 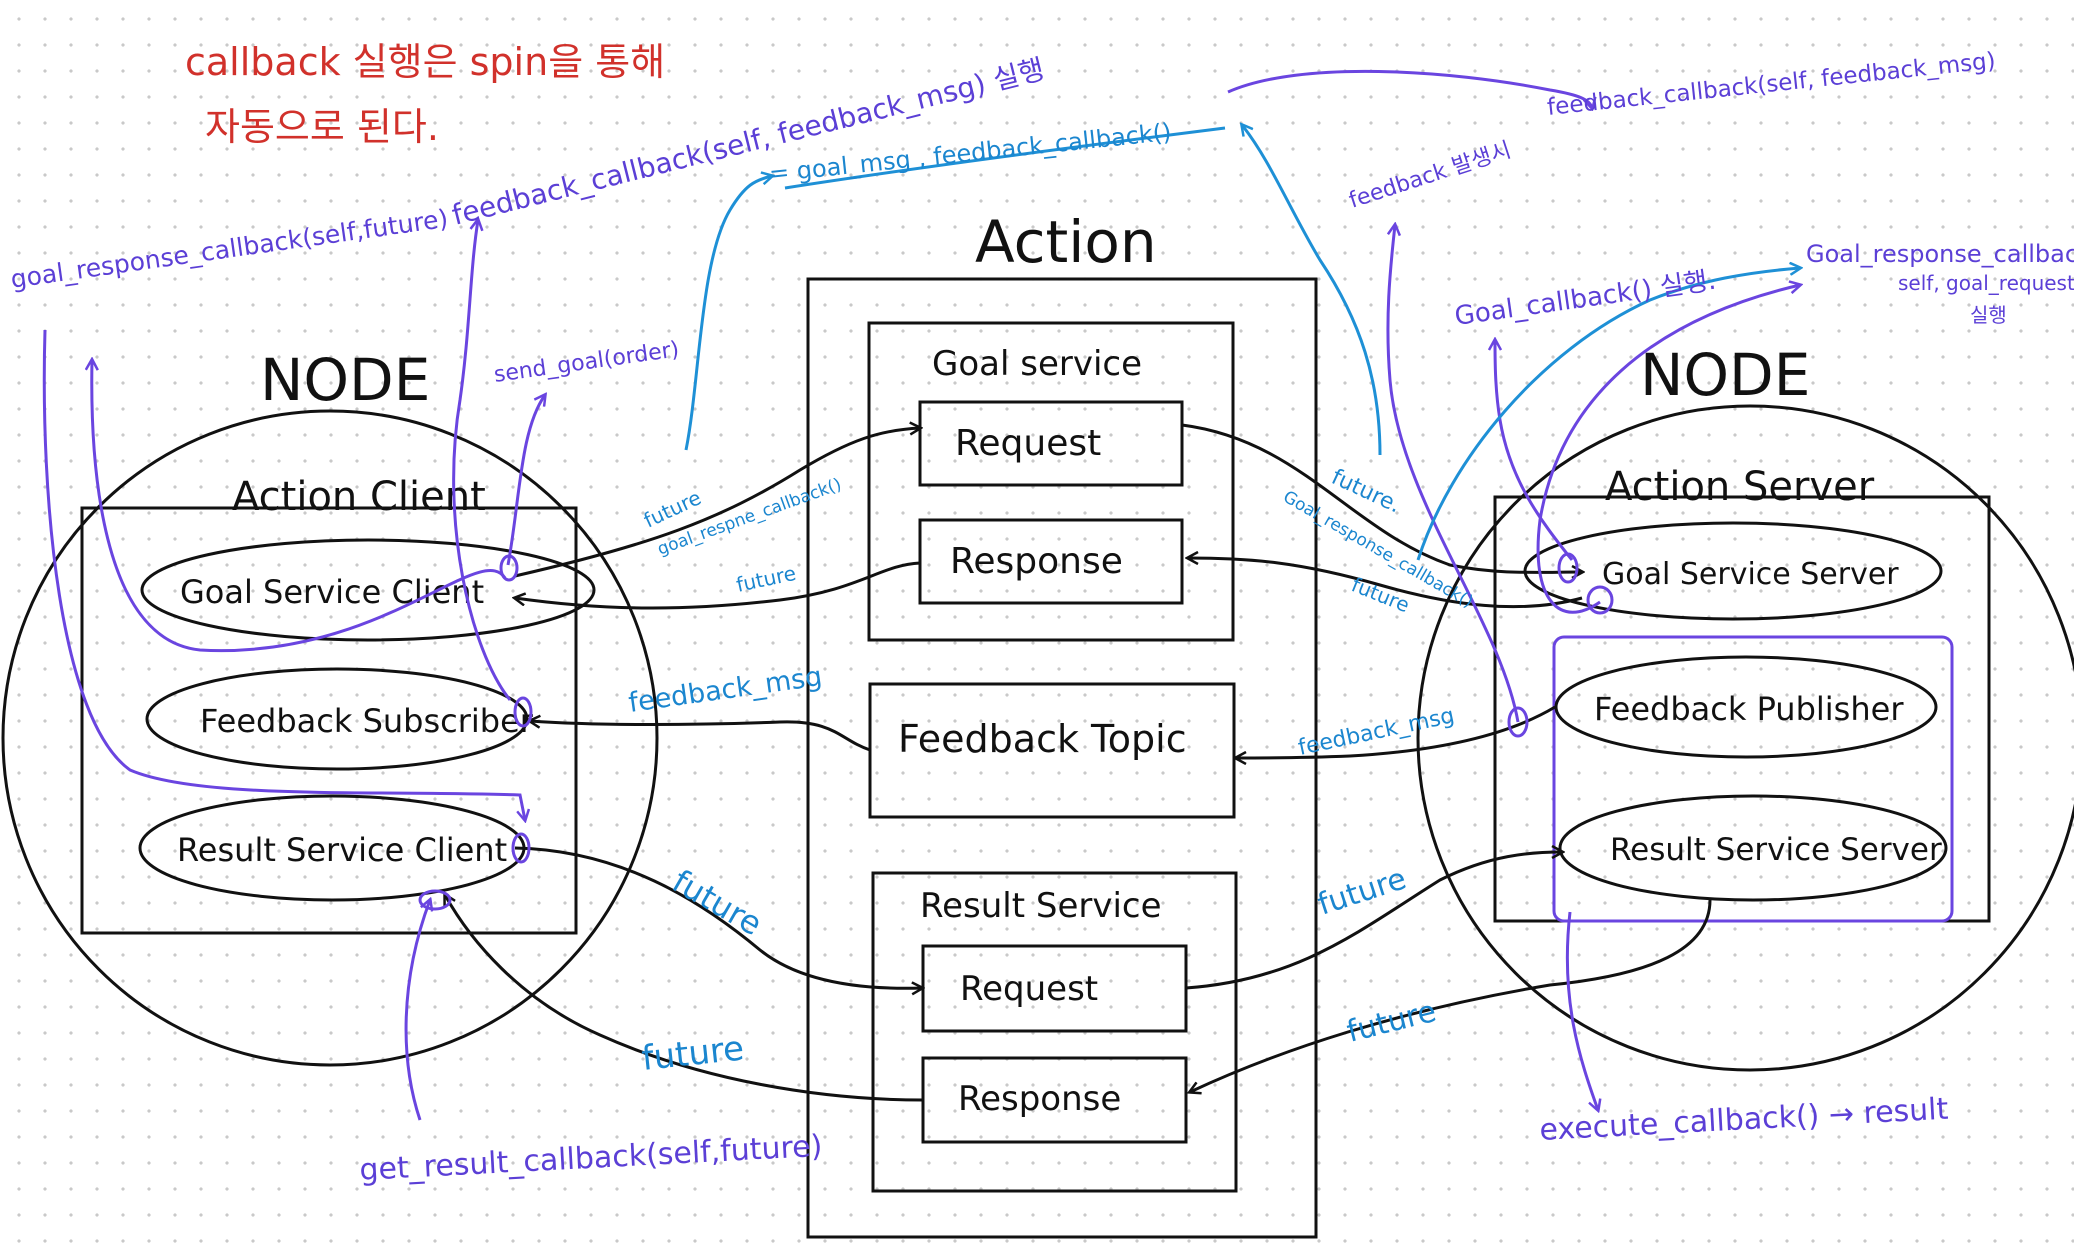 I want to click on label-goal-response-callback-left: goal_response_callback(self,future), so click(x=229, y=249).